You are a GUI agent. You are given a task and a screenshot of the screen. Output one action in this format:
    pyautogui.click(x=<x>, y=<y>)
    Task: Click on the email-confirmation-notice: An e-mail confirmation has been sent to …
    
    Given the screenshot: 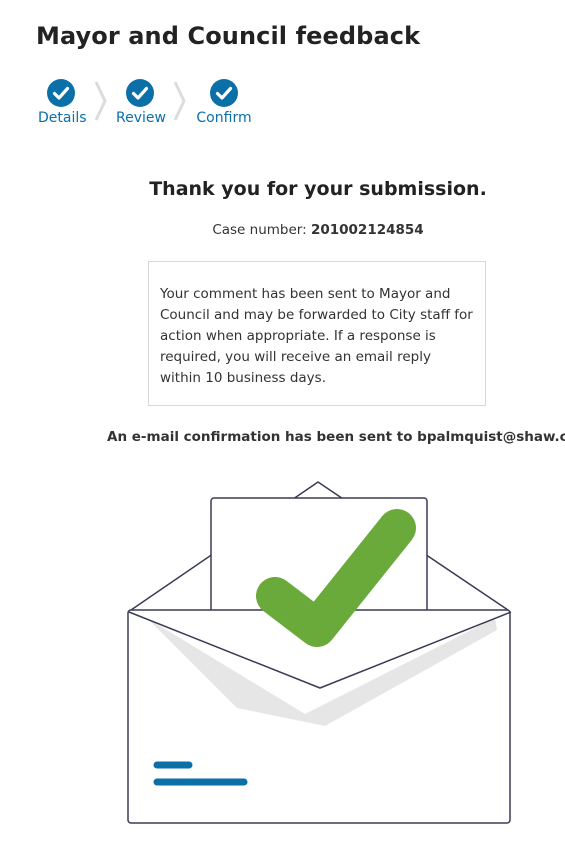 What is the action you would take?
    pyautogui.click(x=336, y=437)
    